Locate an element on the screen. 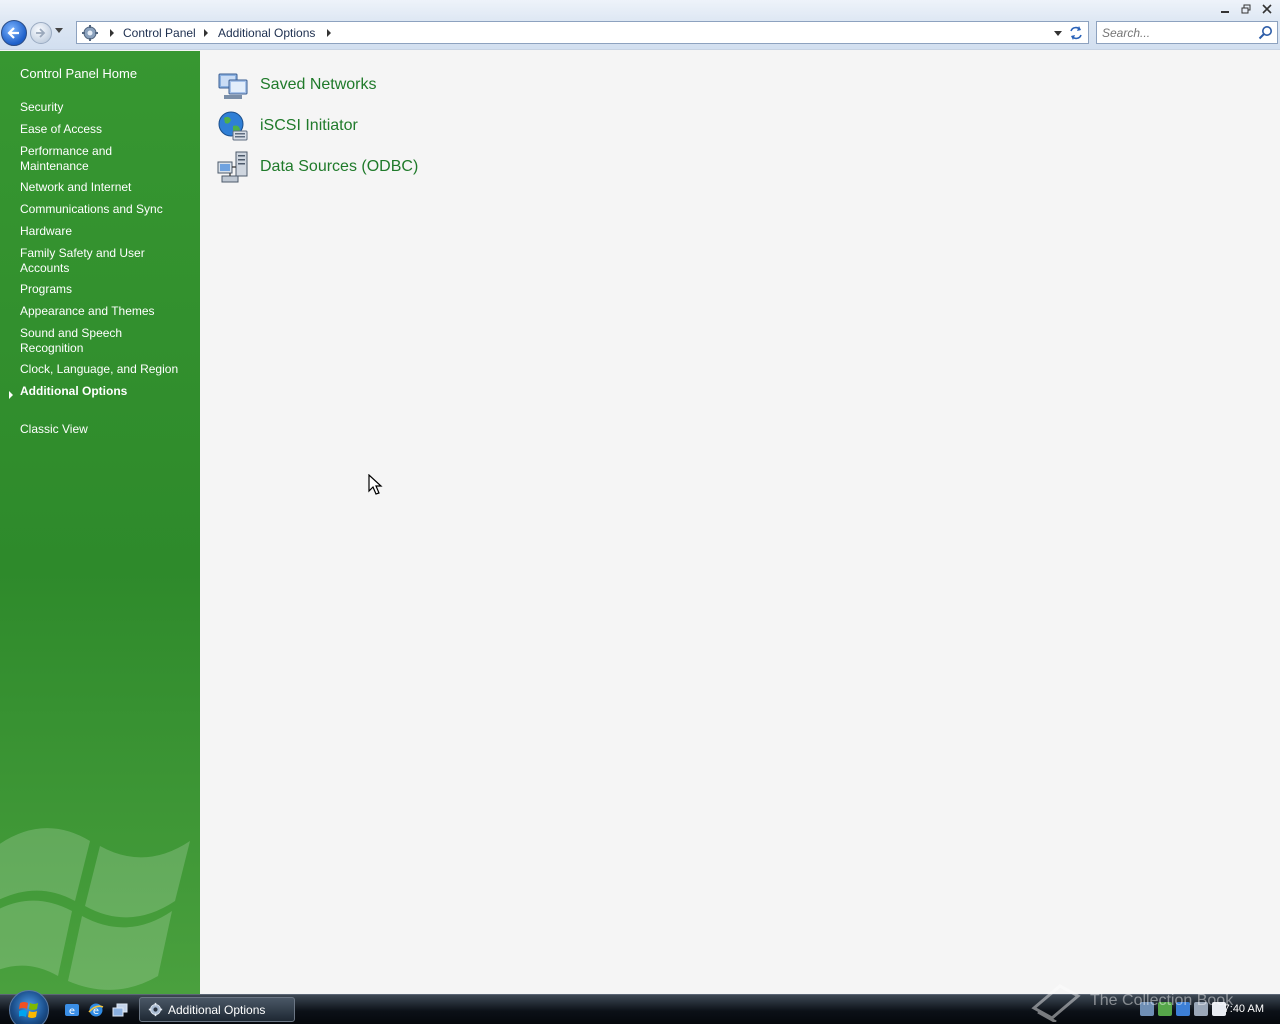 The image size is (1280, 1024). windows-logo-icon is located at coordinates (28, 1010).